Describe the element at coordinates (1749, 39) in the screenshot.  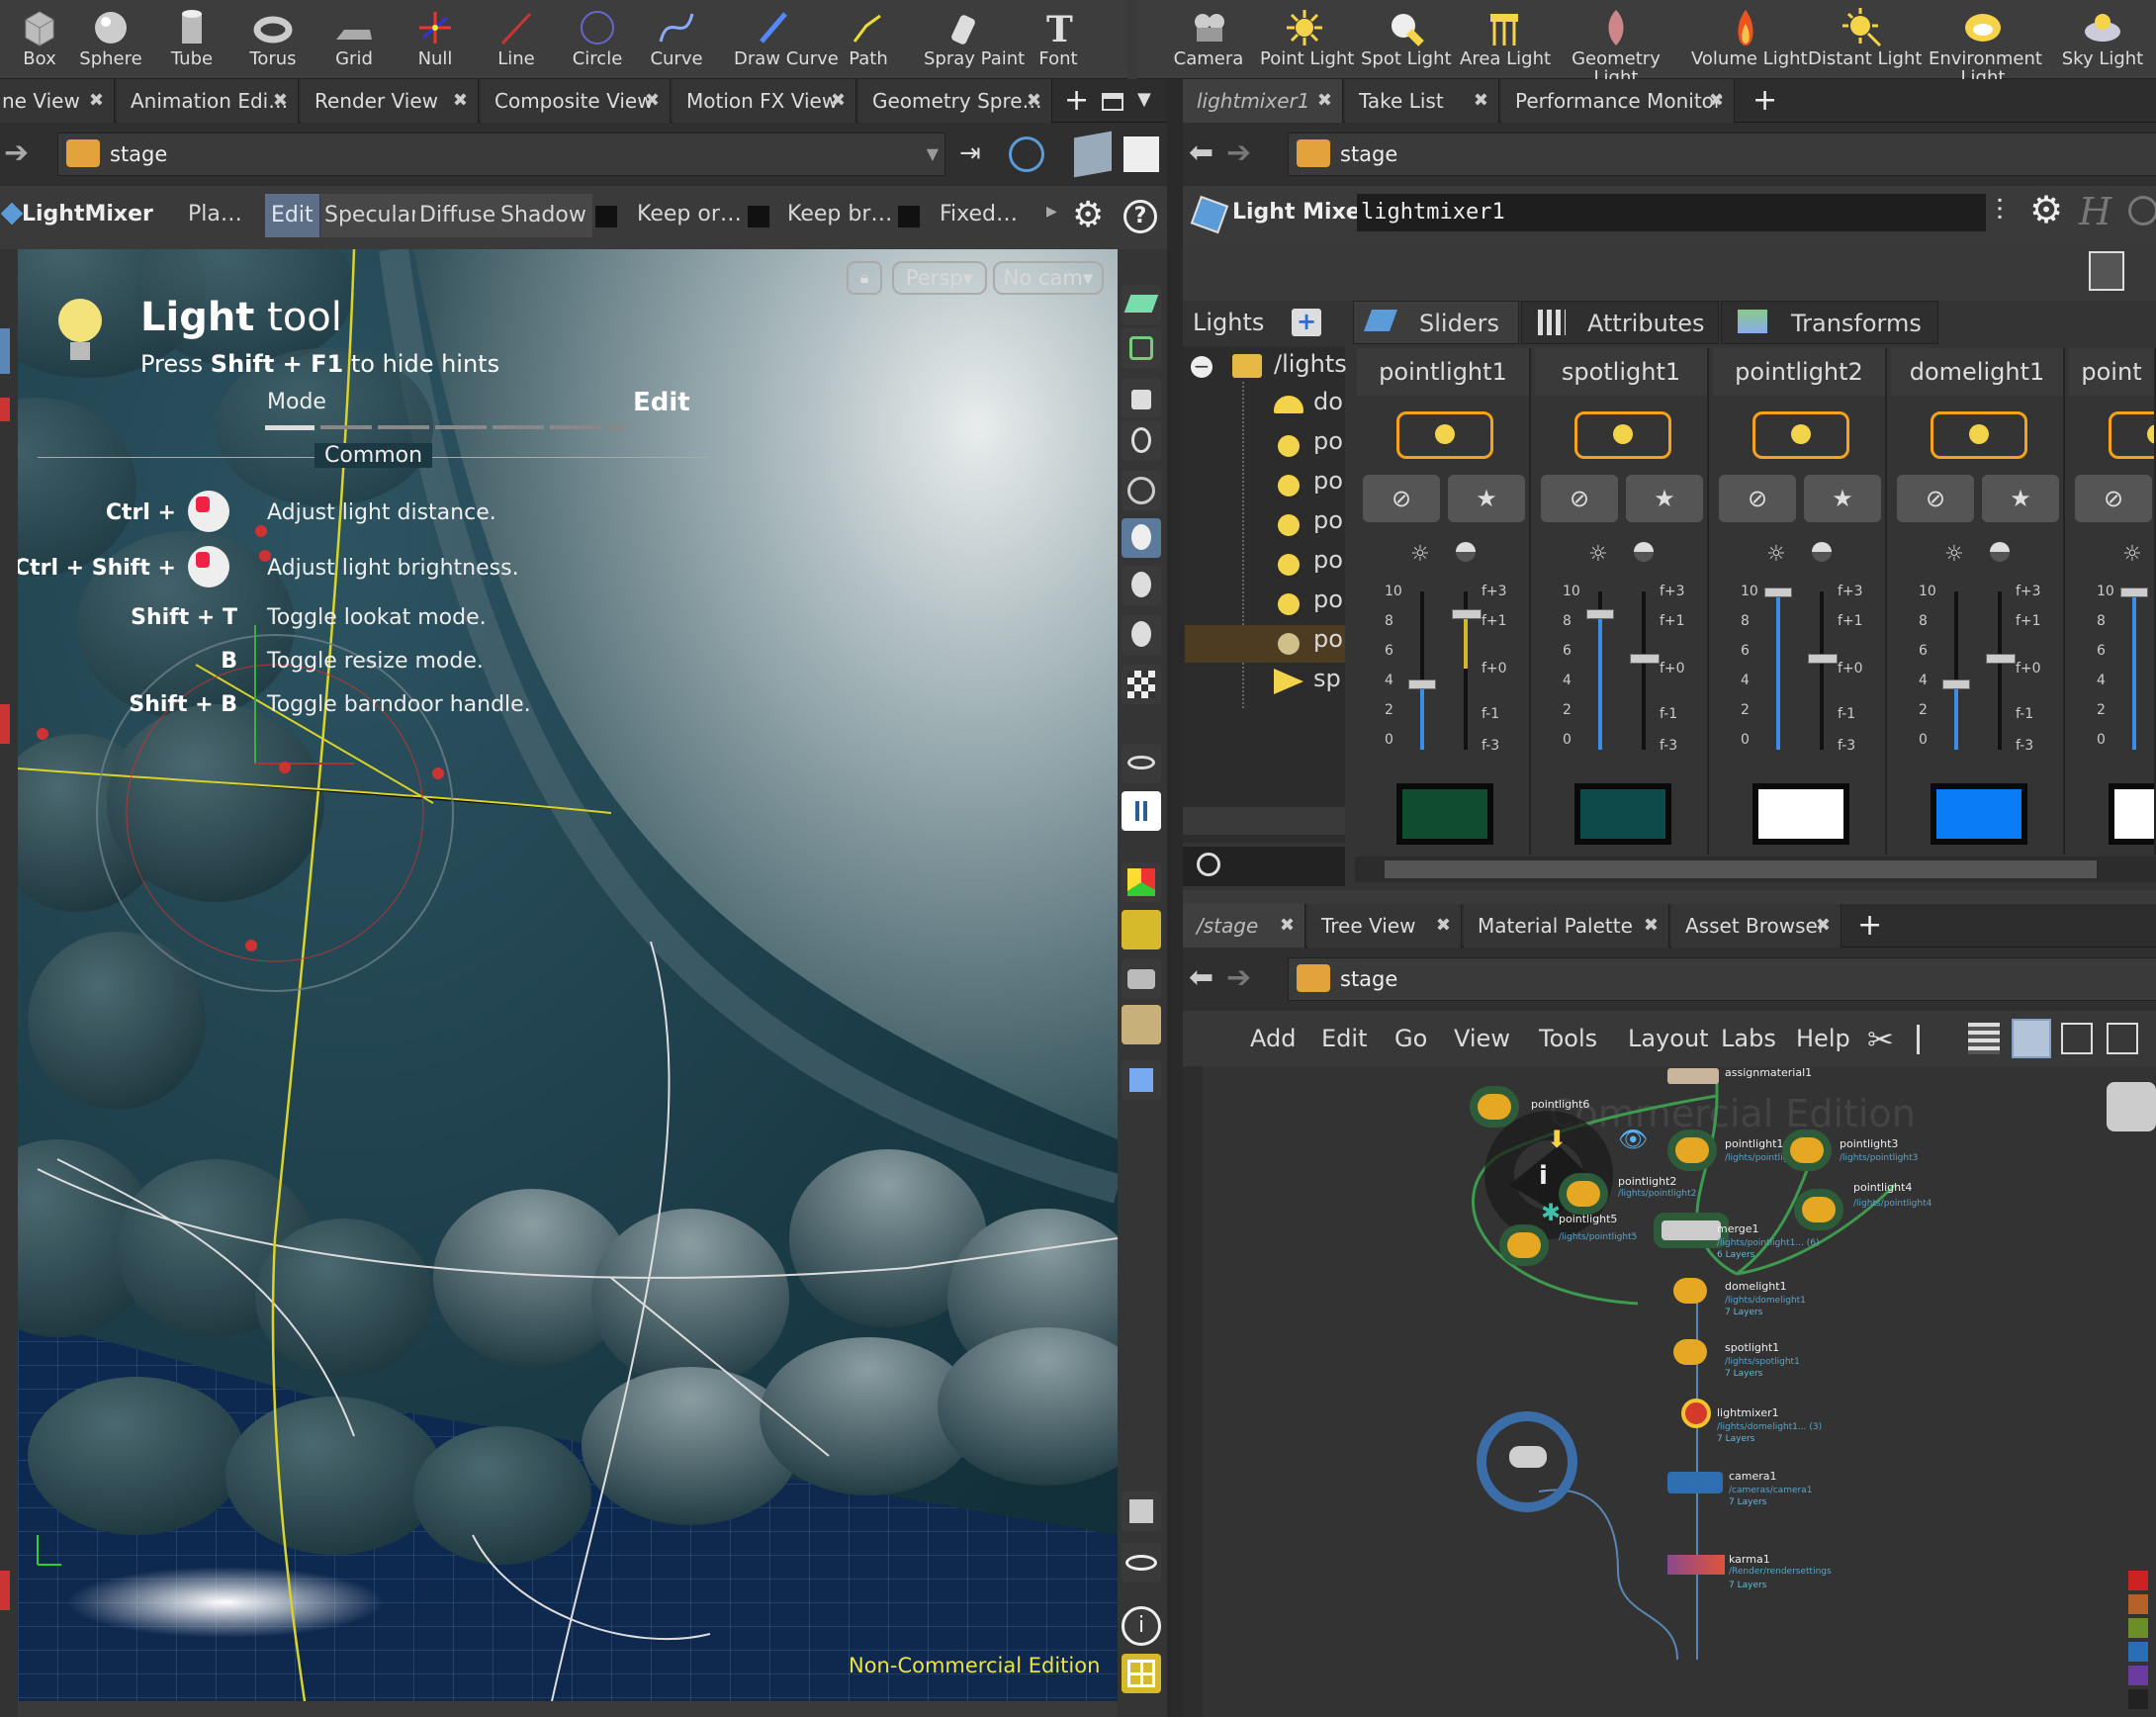
I see `volume-light-tool: Volume Light` at that location.